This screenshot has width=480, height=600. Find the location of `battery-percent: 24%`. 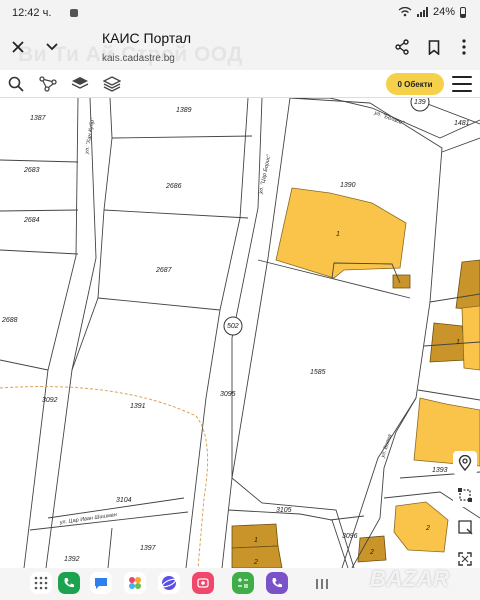

battery-percent: 24% is located at coordinates (443, 12).